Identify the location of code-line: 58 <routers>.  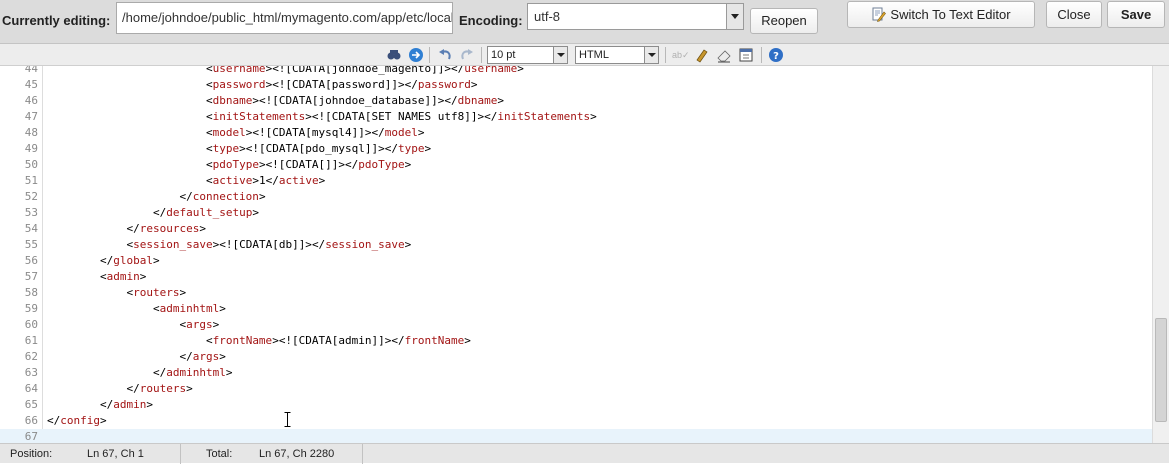
(576, 293).